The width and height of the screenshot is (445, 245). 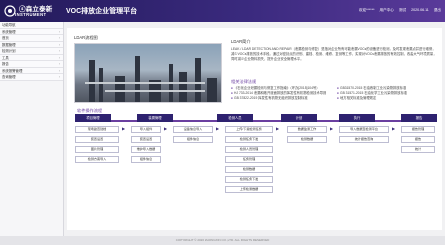 I want to click on stage-project: 项目管理, so click(x=93, y=118).